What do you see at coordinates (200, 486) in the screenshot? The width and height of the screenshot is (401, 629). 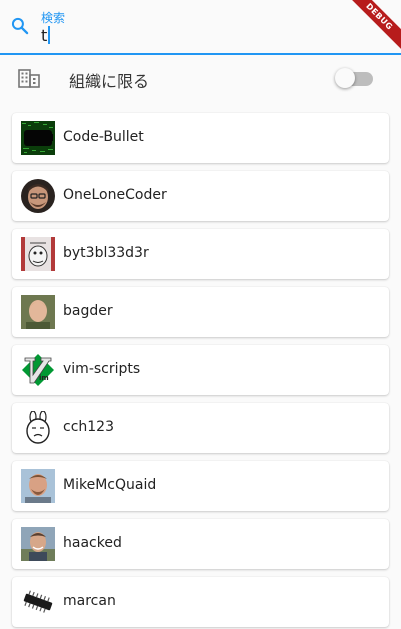 I see `list-item: MikeMcQuaid` at bounding box center [200, 486].